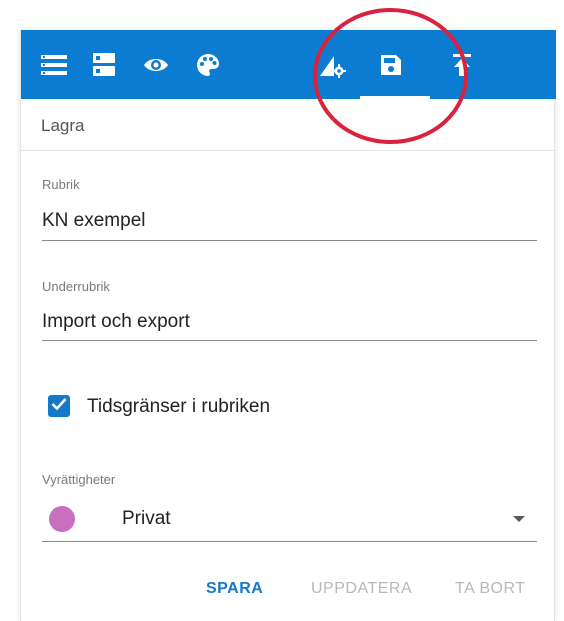 The image size is (564, 621). I want to click on permissions-label: Vyrättigheter, so click(79, 479).